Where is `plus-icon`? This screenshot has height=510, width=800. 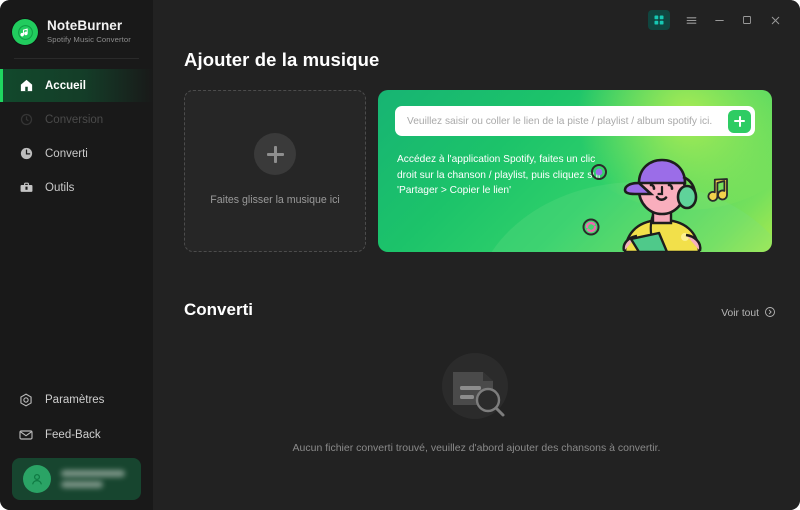 plus-icon is located at coordinates (275, 154).